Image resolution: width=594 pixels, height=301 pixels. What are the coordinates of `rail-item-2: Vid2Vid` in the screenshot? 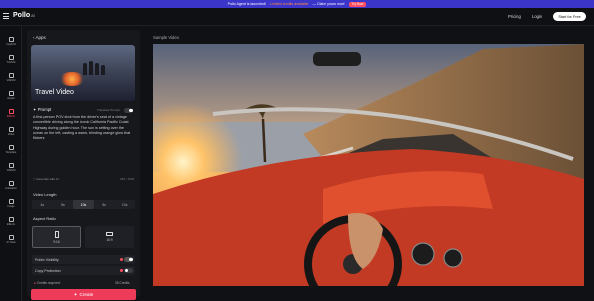 It's located at (11, 80).